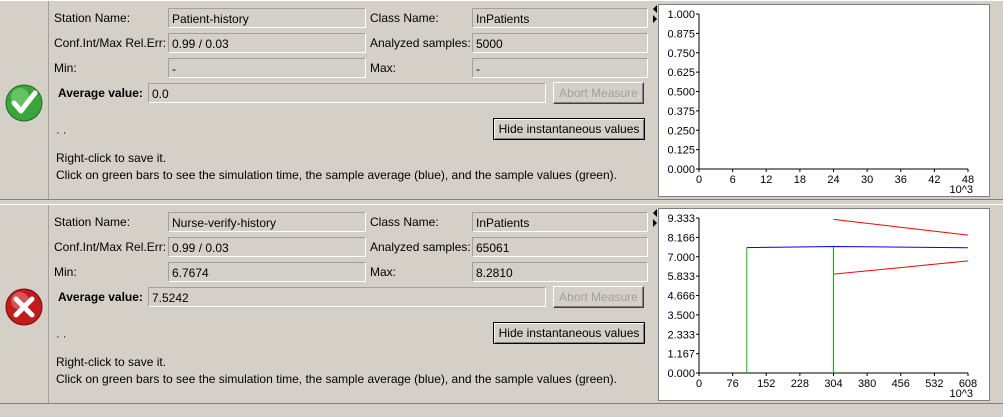 The image size is (1003, 417). What do you see at coordinates (681, 73) in the screenshot?
I see `y-tick-label: 0.625` at bounding box center [681, 73].